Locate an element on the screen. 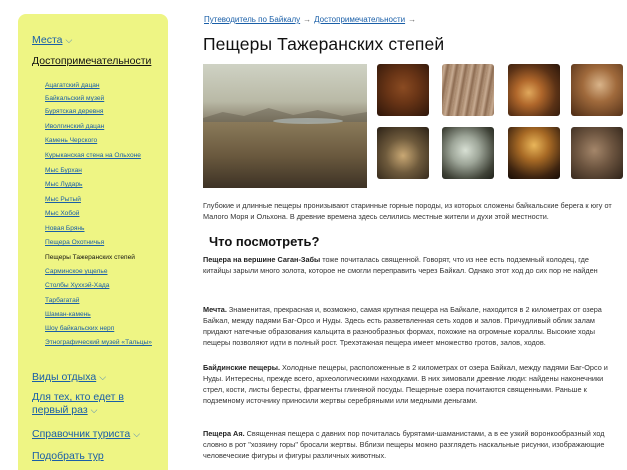 This screenshot has height=470, width=627. sidebar-item: Шаман-камень is located at coordinates (68, 315).